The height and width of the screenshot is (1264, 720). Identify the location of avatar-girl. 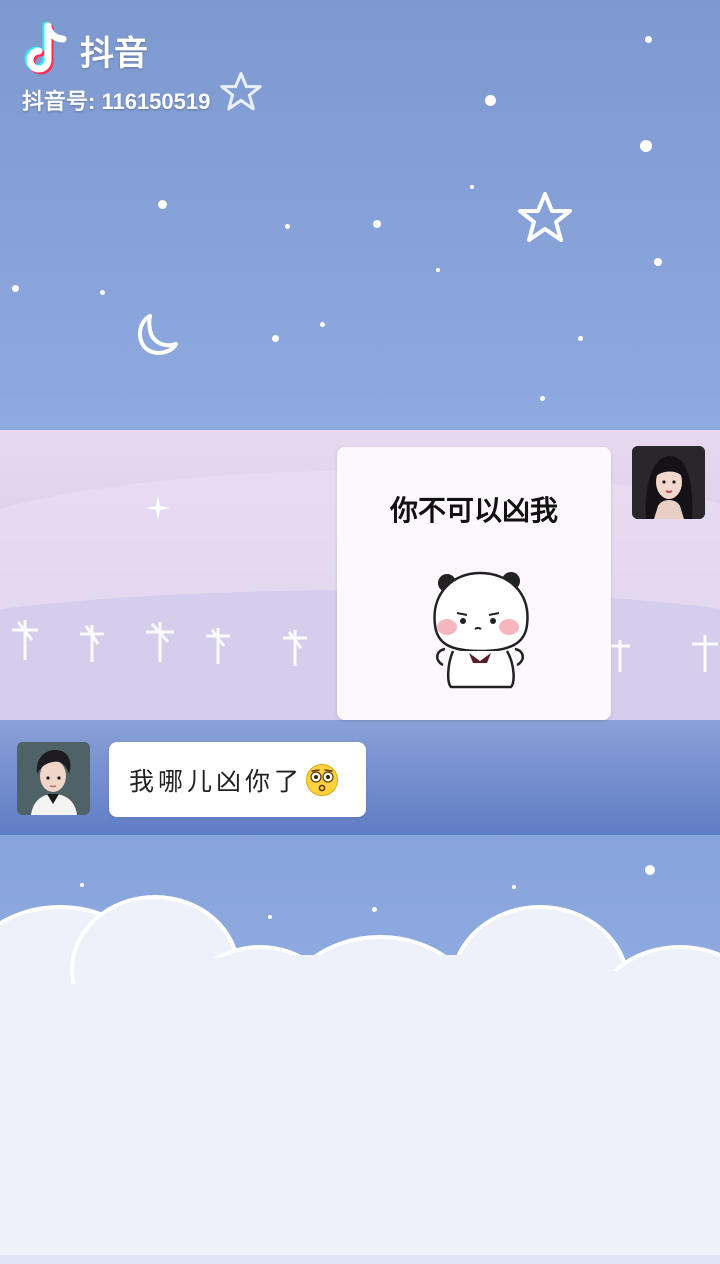
(668, 482).